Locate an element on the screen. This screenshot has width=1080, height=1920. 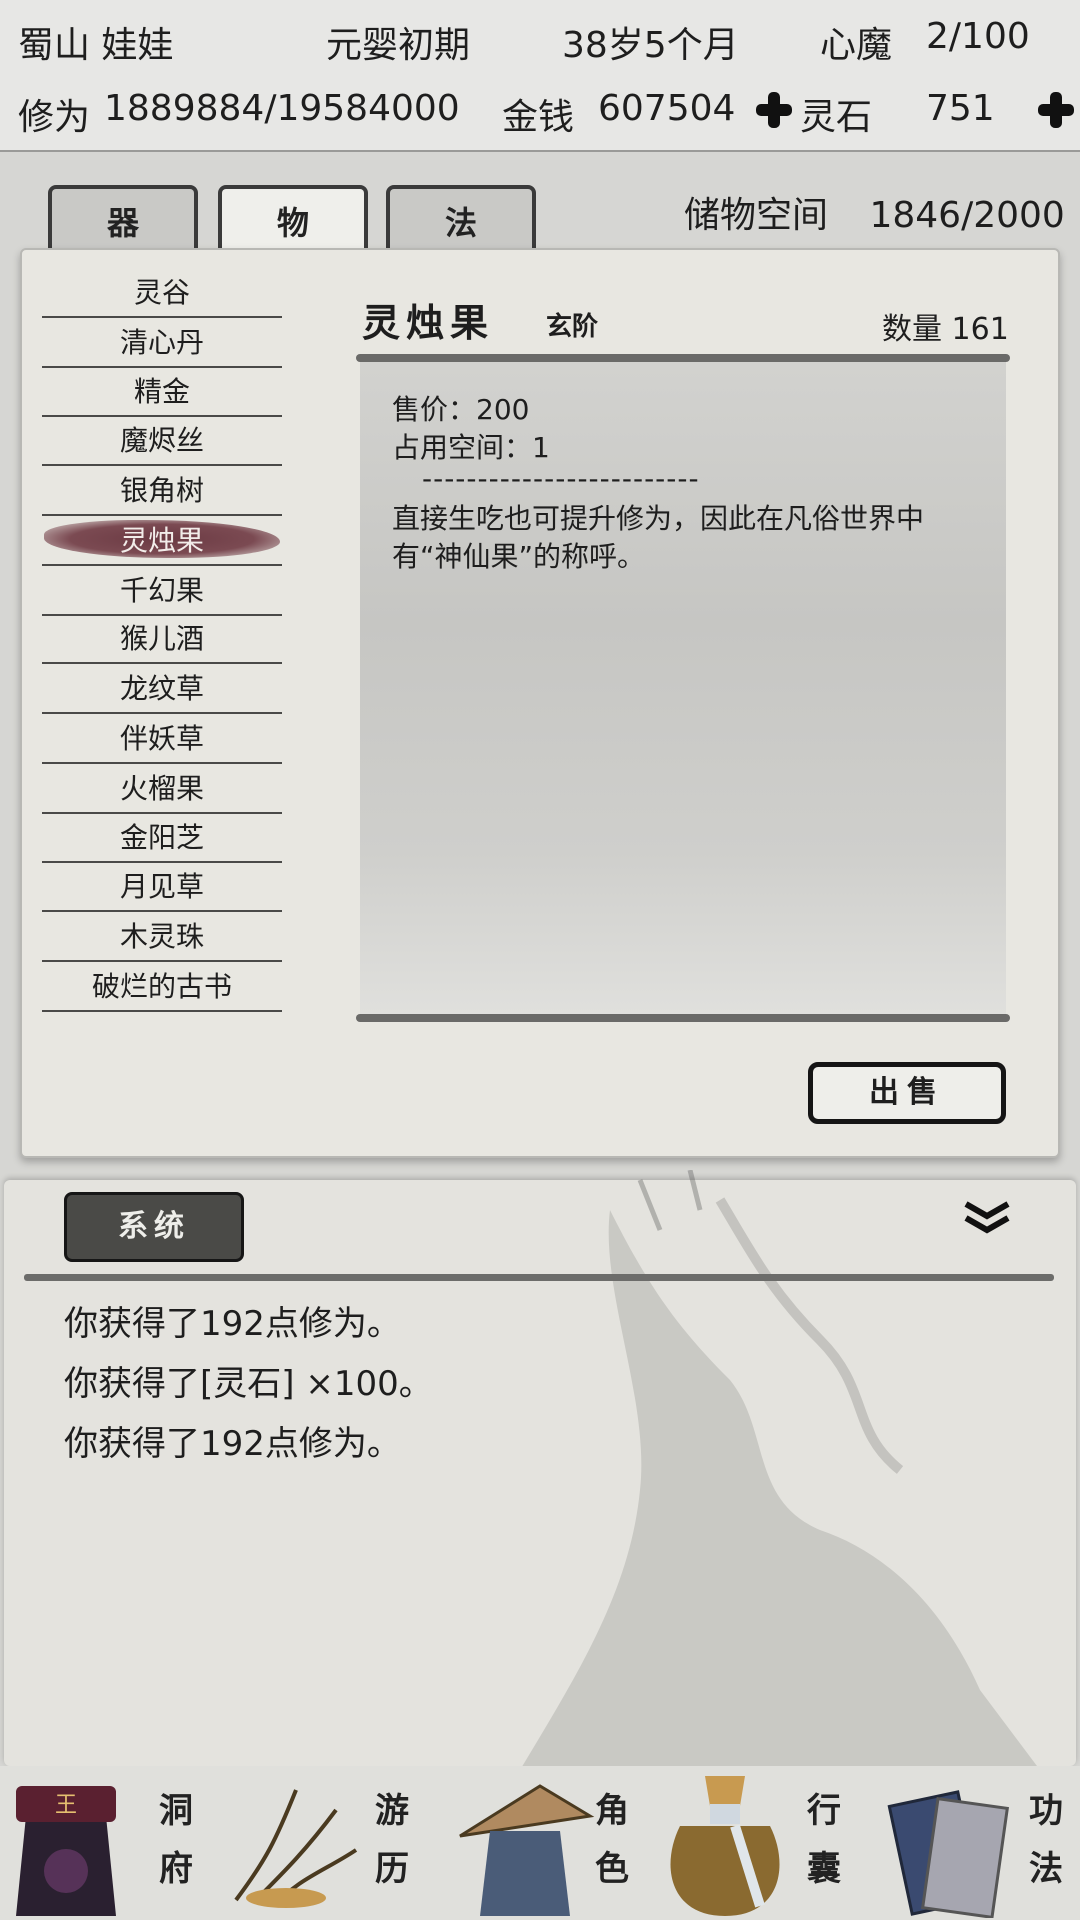
spirit-stone-label: 灵石 is located at coordinates (836, 117).